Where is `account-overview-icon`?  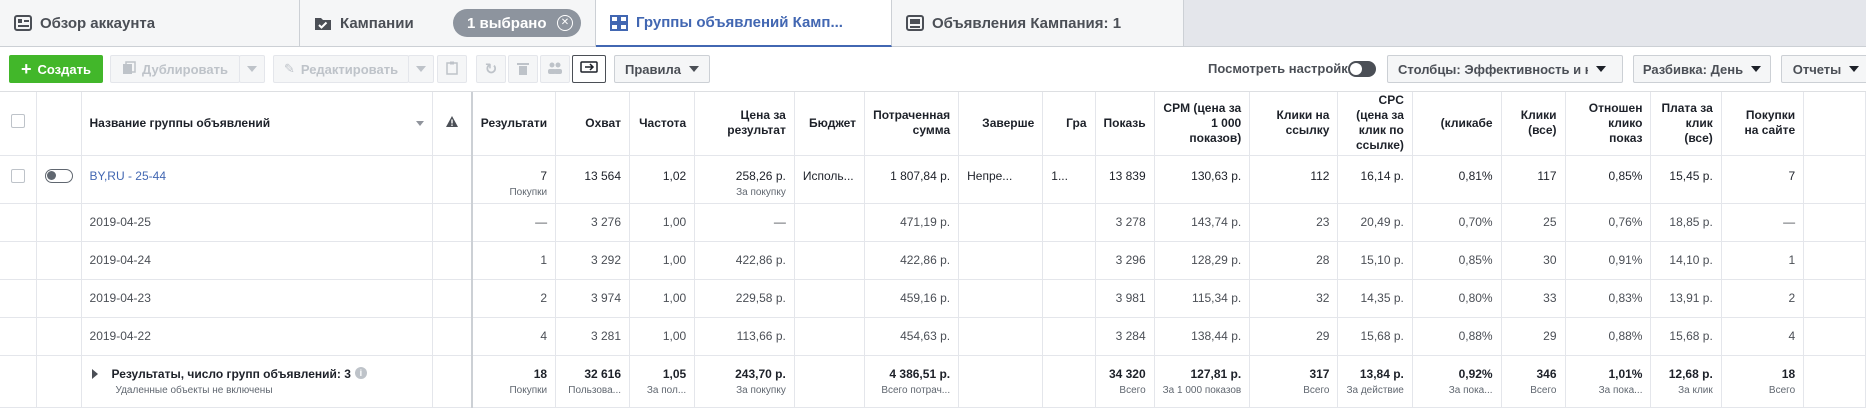
account-overview-icon is located at coordinates (23, 23).